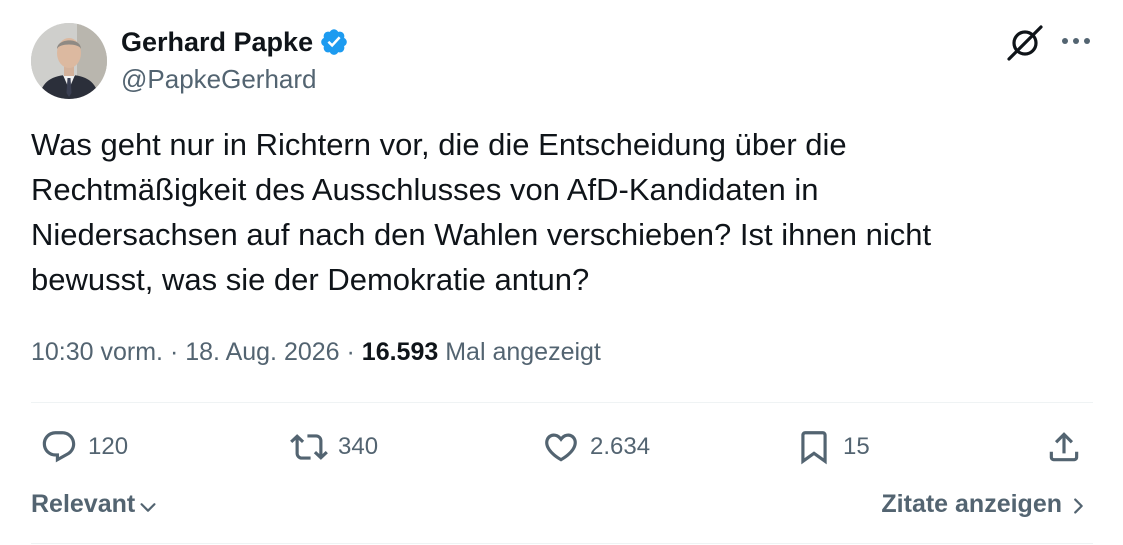 This screenshot has width=1123, height=545. I want to click on bookmark-icon, so click(814, 448).